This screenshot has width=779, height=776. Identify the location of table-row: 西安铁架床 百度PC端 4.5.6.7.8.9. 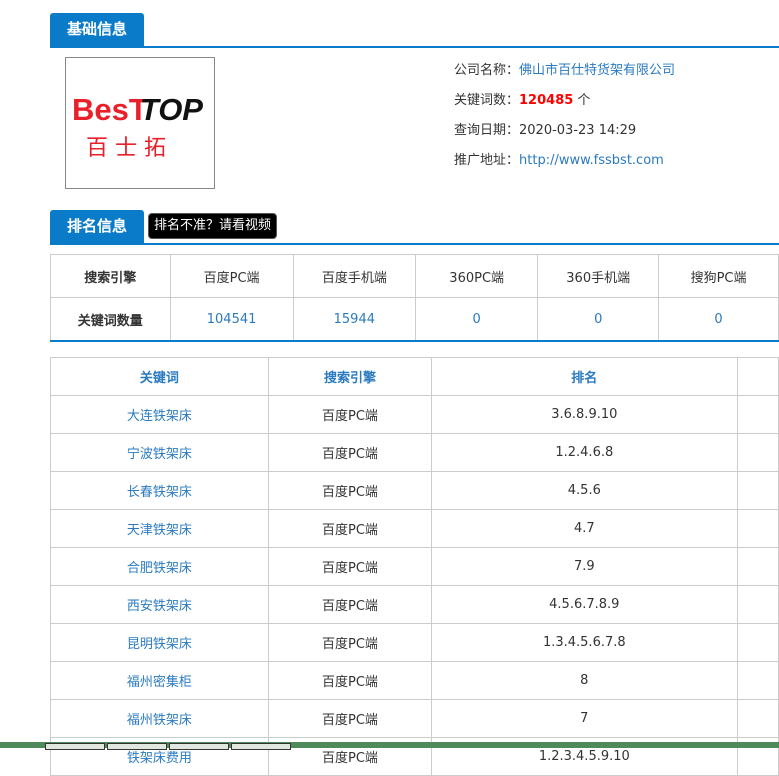
(414, 604).